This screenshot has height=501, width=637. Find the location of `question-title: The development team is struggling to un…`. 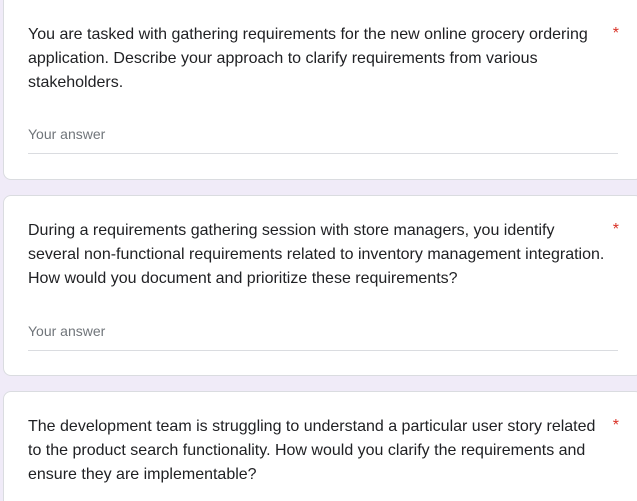

question-title: The development team is struggling to un… is located at coordinates (312, 450).